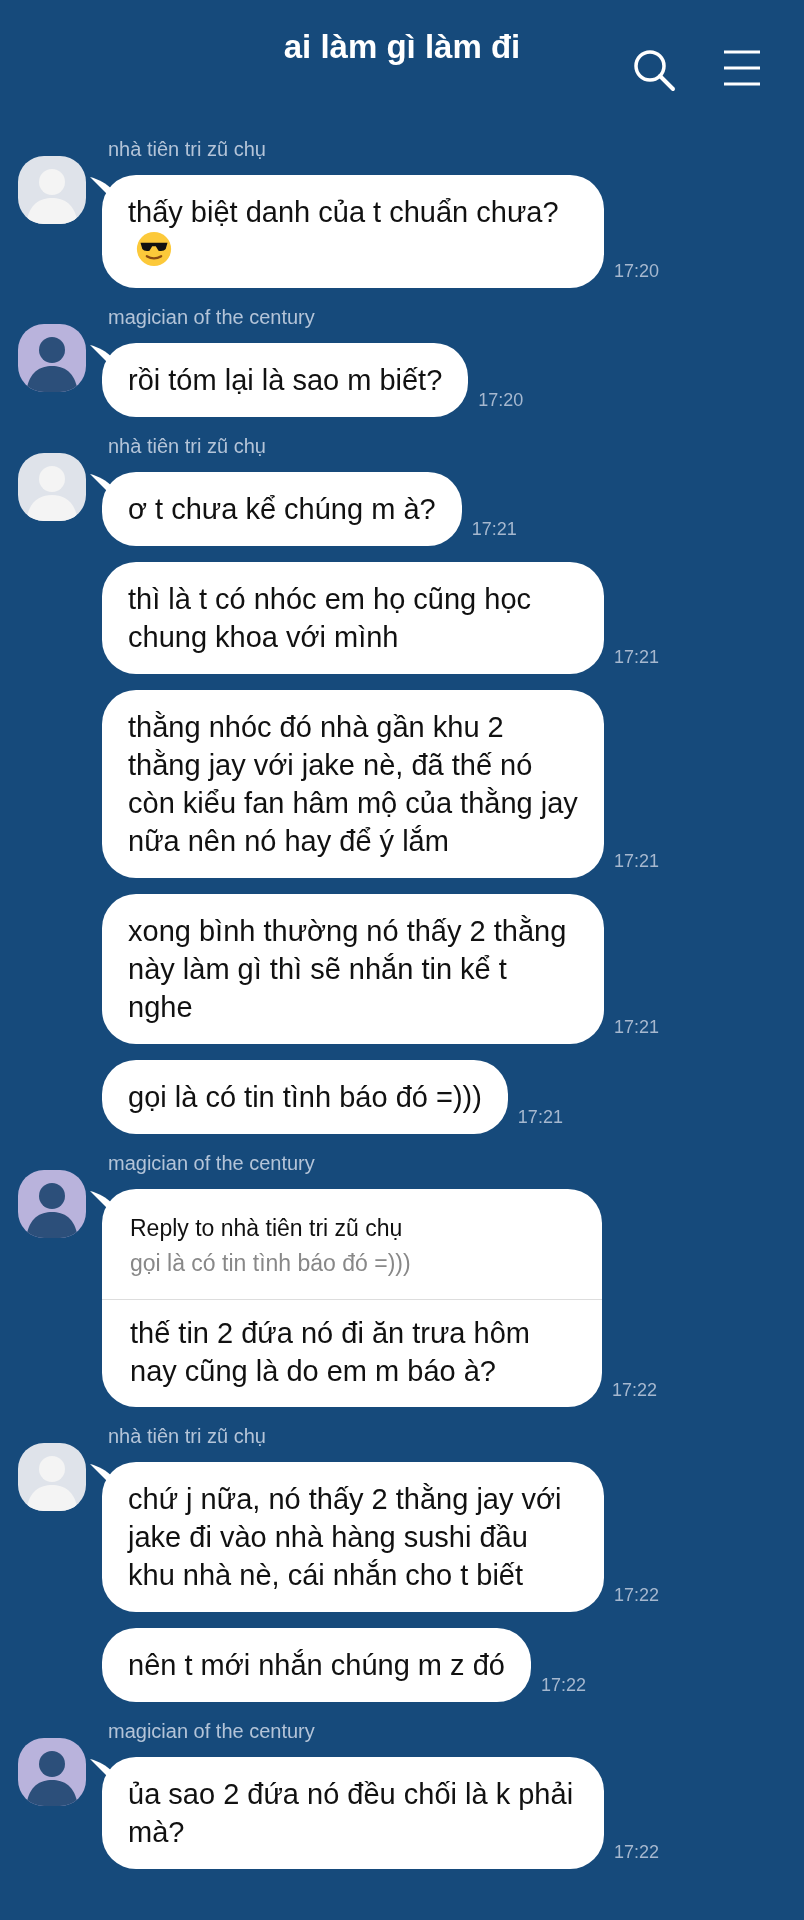 This screenshot has width=804, height=1920. Describe the element at coordinates (316, 1665) in the screenshot. I see `message-text: nên t mới nhắn chúng m z đó` at that location.